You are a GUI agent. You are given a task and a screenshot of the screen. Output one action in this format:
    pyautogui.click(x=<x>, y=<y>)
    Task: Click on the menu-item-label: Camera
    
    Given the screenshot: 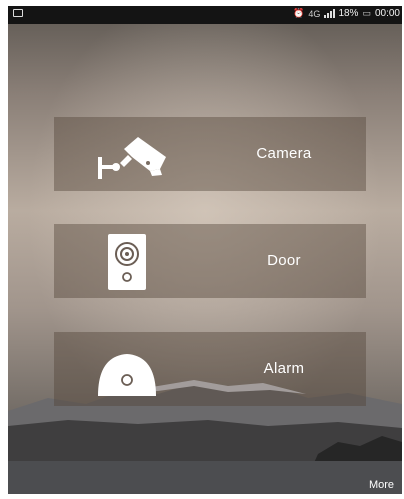 What is the action you would take?
    pyautogui.click(x=284, y=153)
    